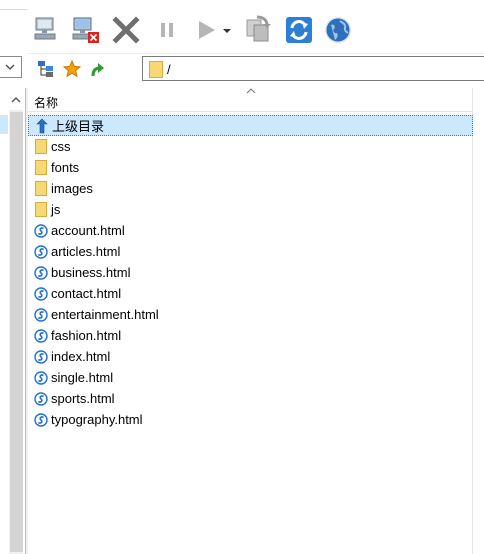 The width and height of the screenshot is (484, 554). I want to click on file-row: entertainment.html, so click(250, 314).